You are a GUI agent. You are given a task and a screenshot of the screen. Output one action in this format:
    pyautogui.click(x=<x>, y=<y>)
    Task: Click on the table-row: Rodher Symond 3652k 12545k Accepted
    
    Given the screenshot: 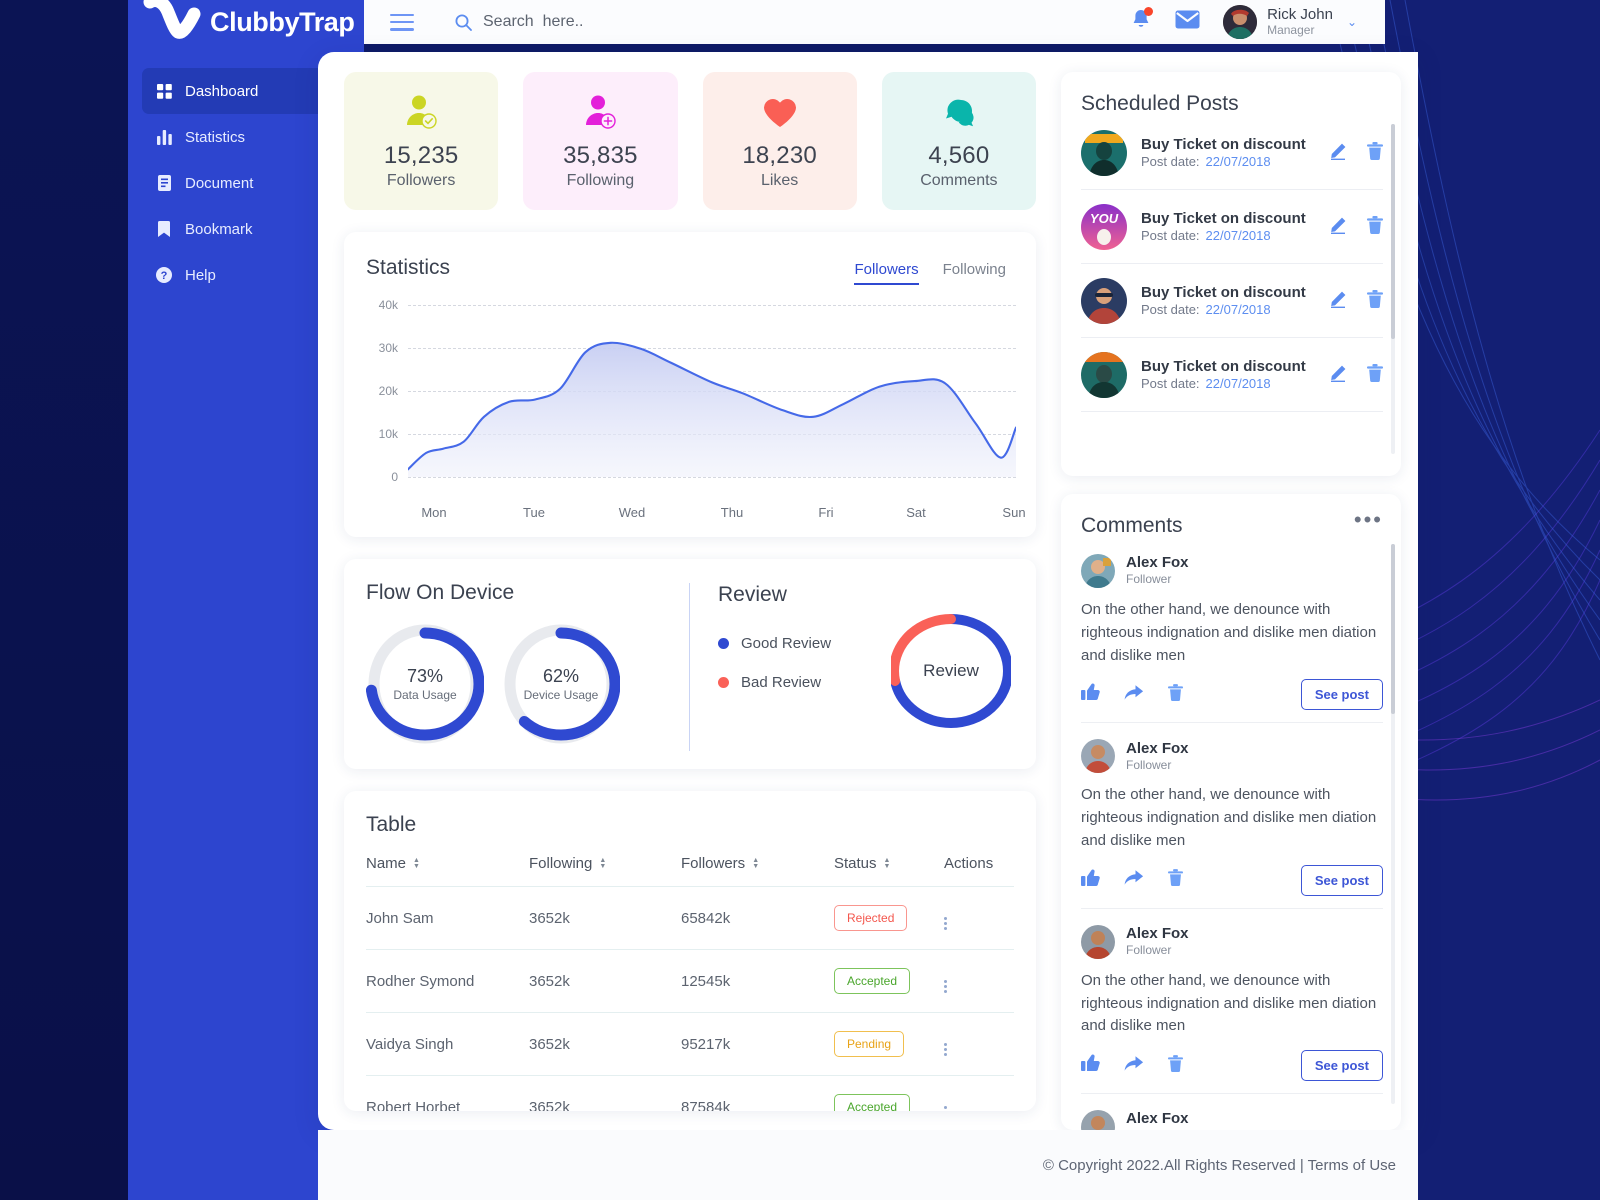 What is the action you would take?
    pyautogui.click(x=690, y=981)
    